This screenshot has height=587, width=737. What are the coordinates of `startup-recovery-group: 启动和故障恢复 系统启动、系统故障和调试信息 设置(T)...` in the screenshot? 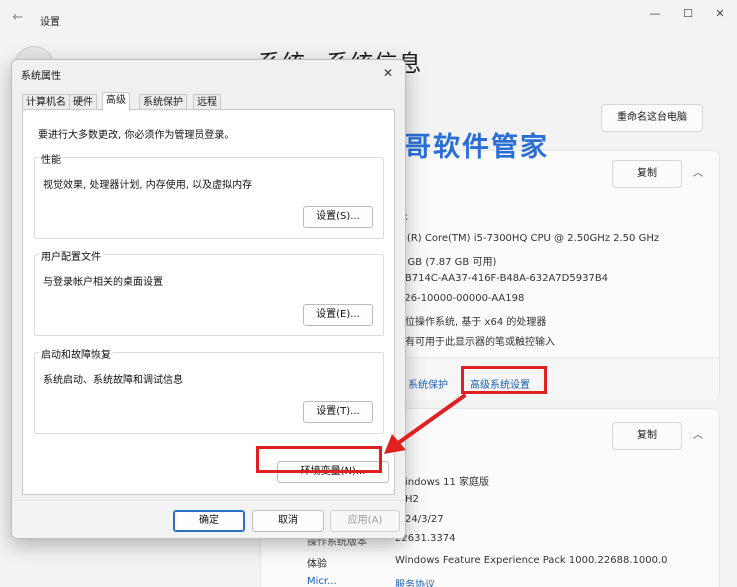 It's located at (209, 390).